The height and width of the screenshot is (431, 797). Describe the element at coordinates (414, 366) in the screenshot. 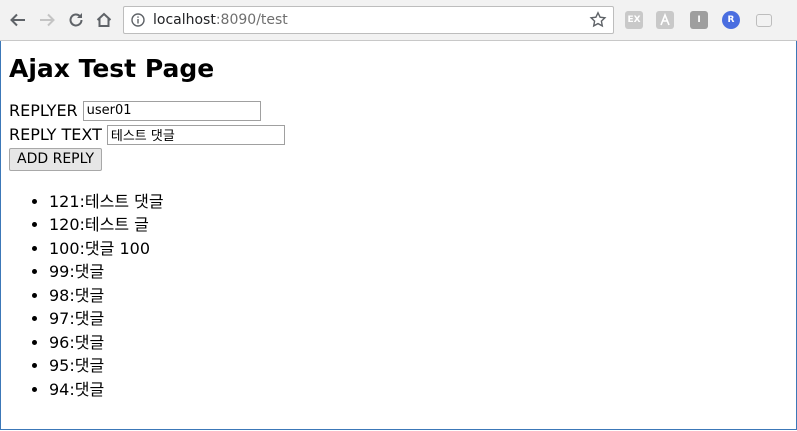

I see `list-item: 95:댓글` at that location.